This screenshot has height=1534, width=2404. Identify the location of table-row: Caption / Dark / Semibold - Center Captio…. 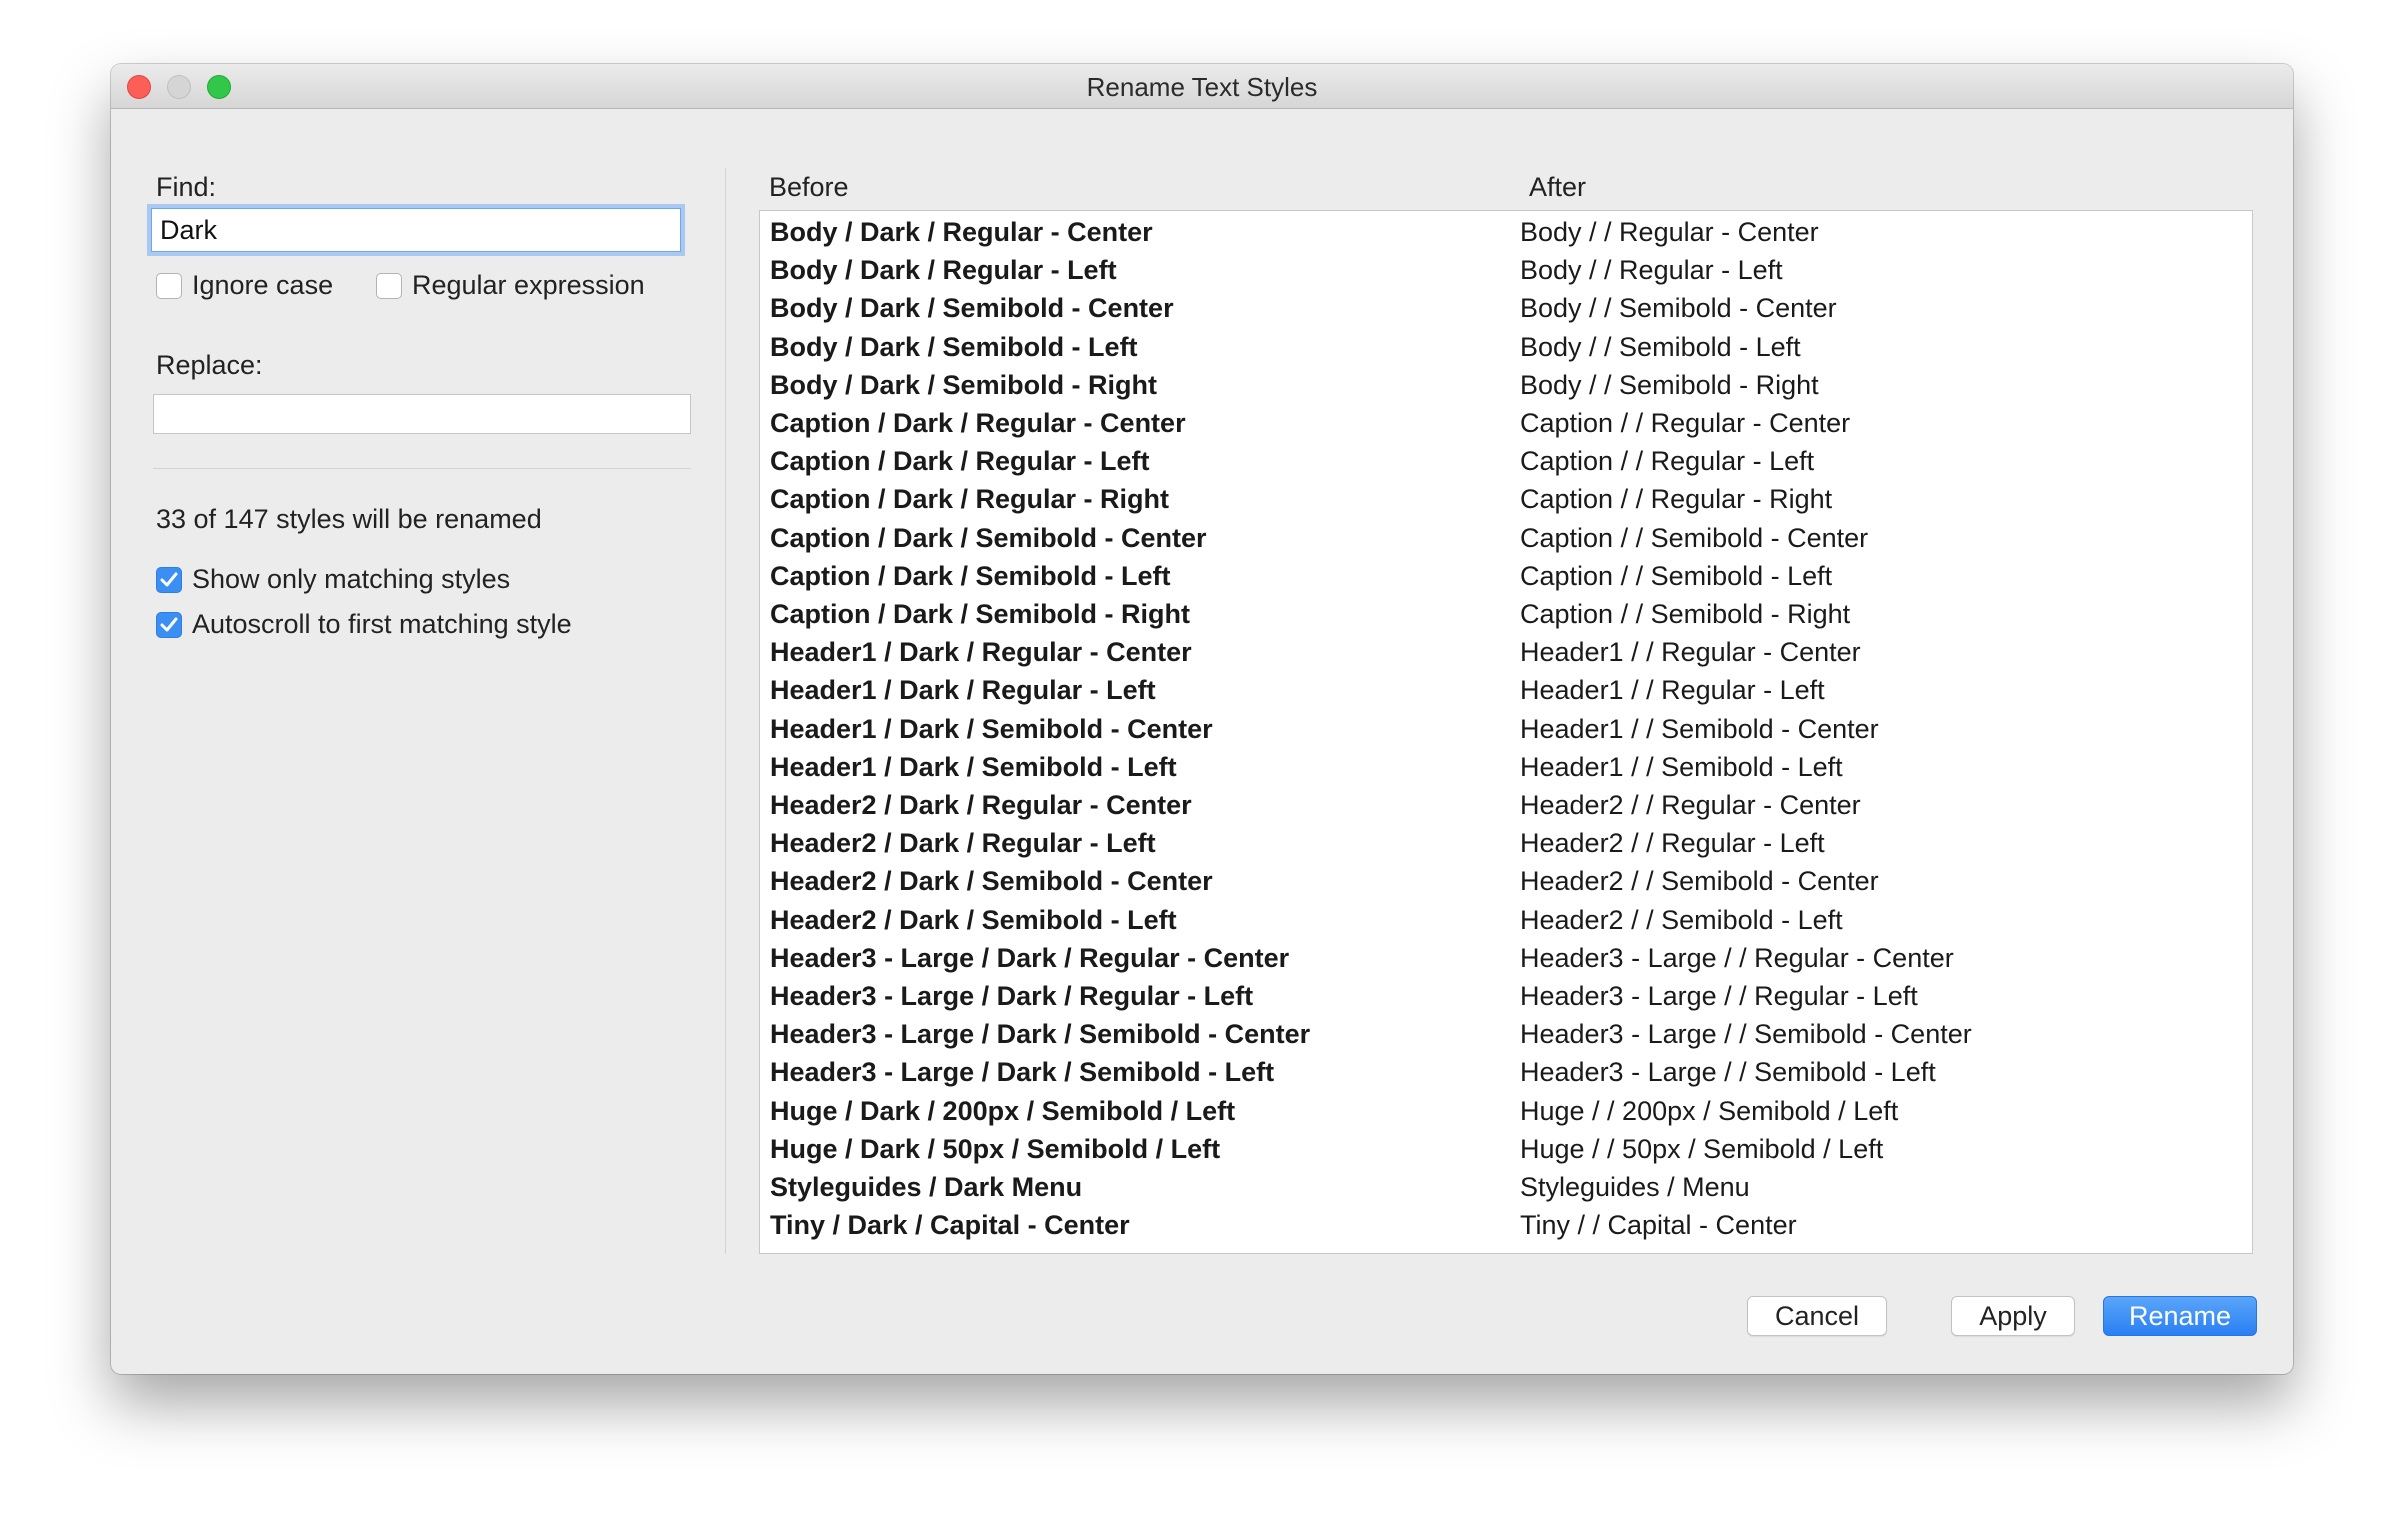
(1506, 540).